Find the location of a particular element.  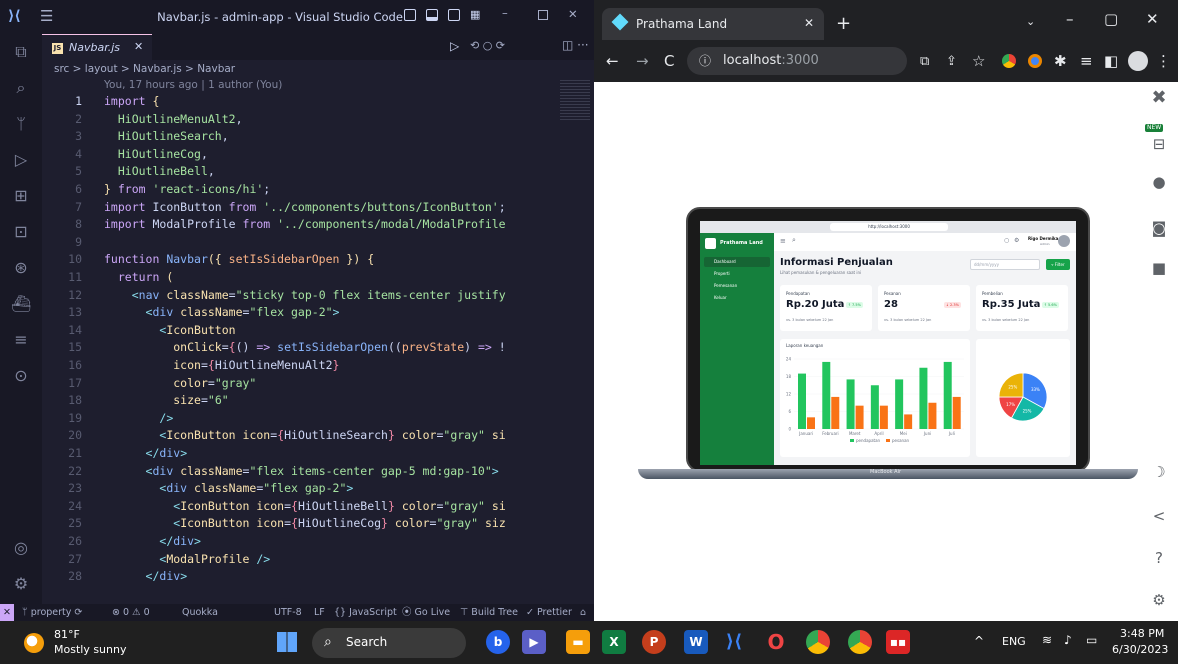

powerpoint-icon: P is located at coordinates (654, 642).